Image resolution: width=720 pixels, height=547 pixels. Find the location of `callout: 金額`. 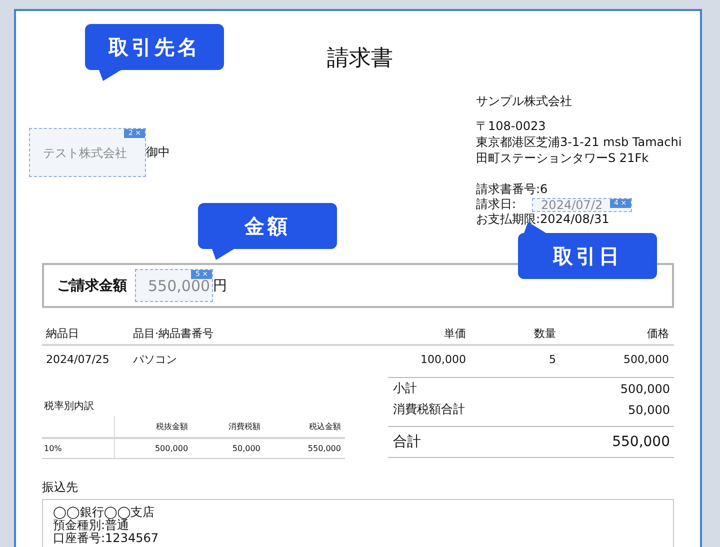

callout: 金額 is located at coordinates (267, 226).